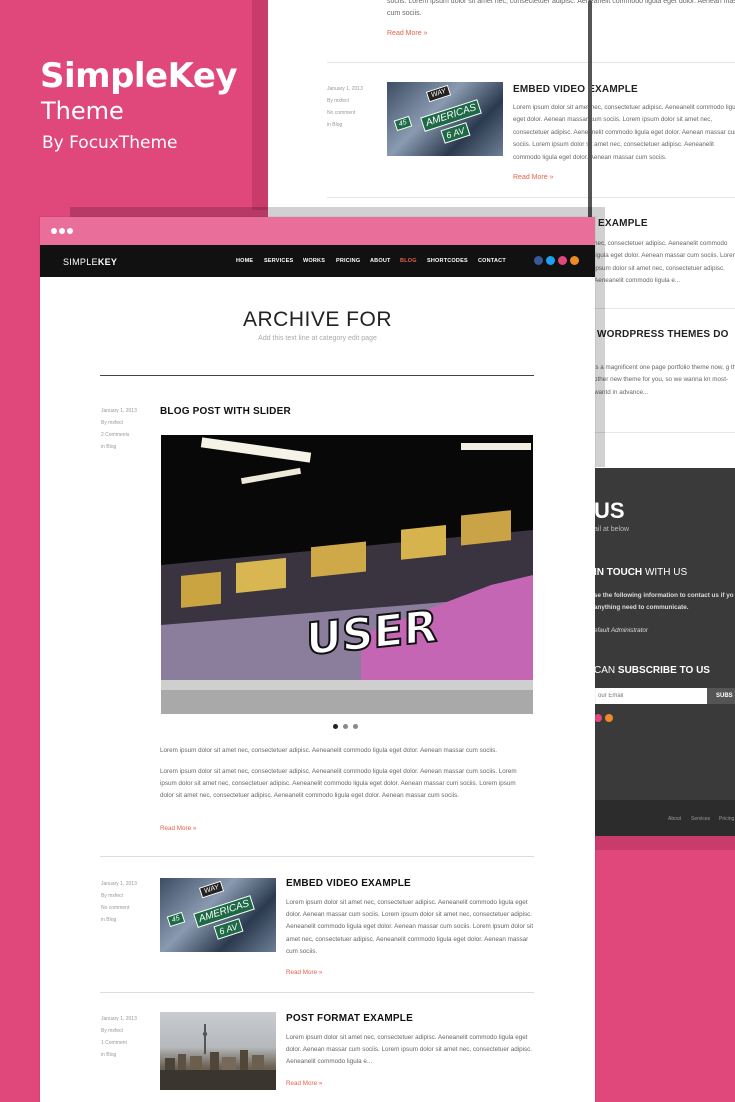 This screenshot has width=735, height=1102. I want to click on hero-subtitle: Theme, so click(82, 111).